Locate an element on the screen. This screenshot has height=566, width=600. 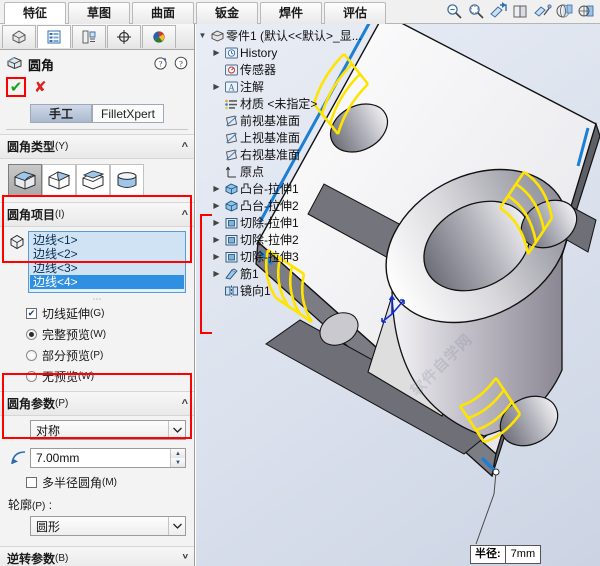
group-header-setback-parameters: 逆转参数 (B) ⱽ is located at coordinates (97, 556).